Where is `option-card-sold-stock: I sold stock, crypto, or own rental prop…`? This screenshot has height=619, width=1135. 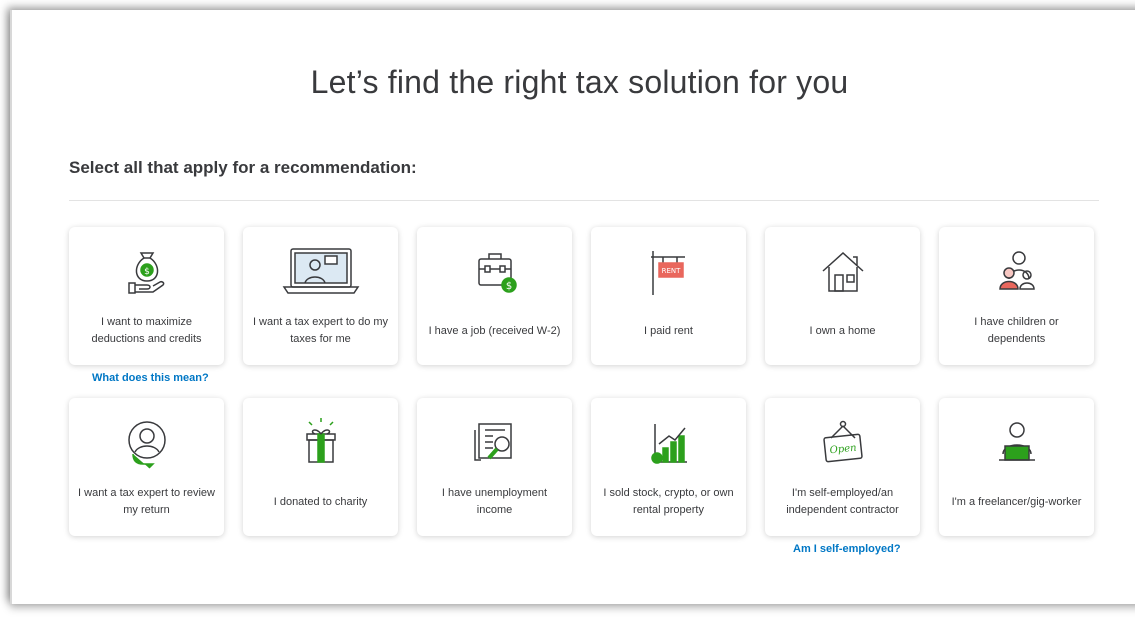 option-card-sold-stock: I sold stock, crypto, or own rental prop… is located at coordinates (668, 467).